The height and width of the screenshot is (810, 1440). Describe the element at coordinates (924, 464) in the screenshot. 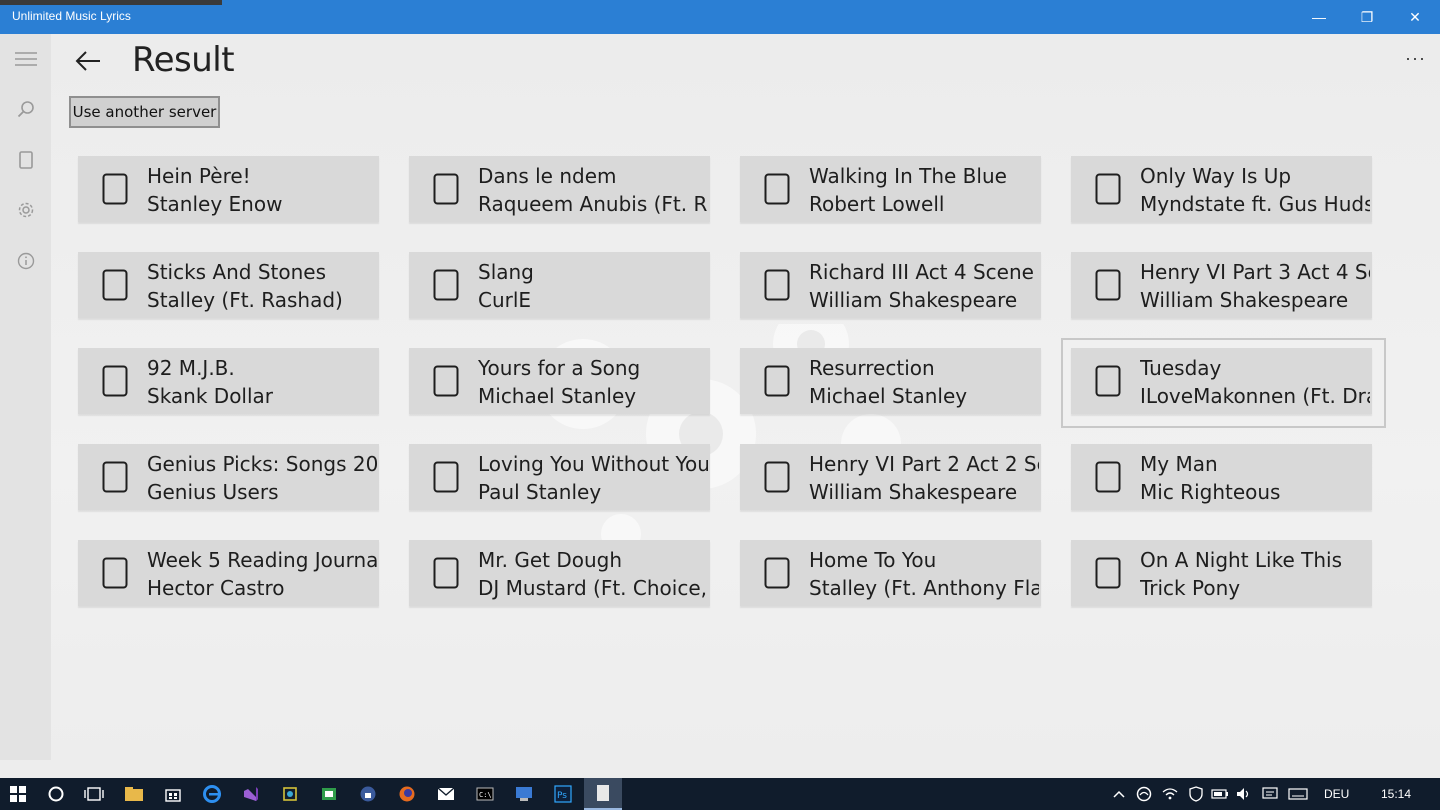

I see `song-title: Henry VI Part 2 Act 2 Sce` at that location.